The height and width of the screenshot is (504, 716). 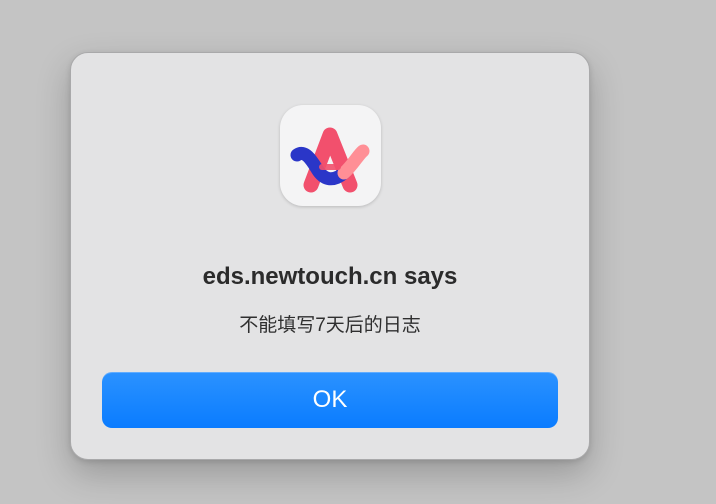 What do you see at coordinates (330, 325) in the screenshot?
I see `alert-message: 不能填写7天后的日志` at bounding box center [330, 325].